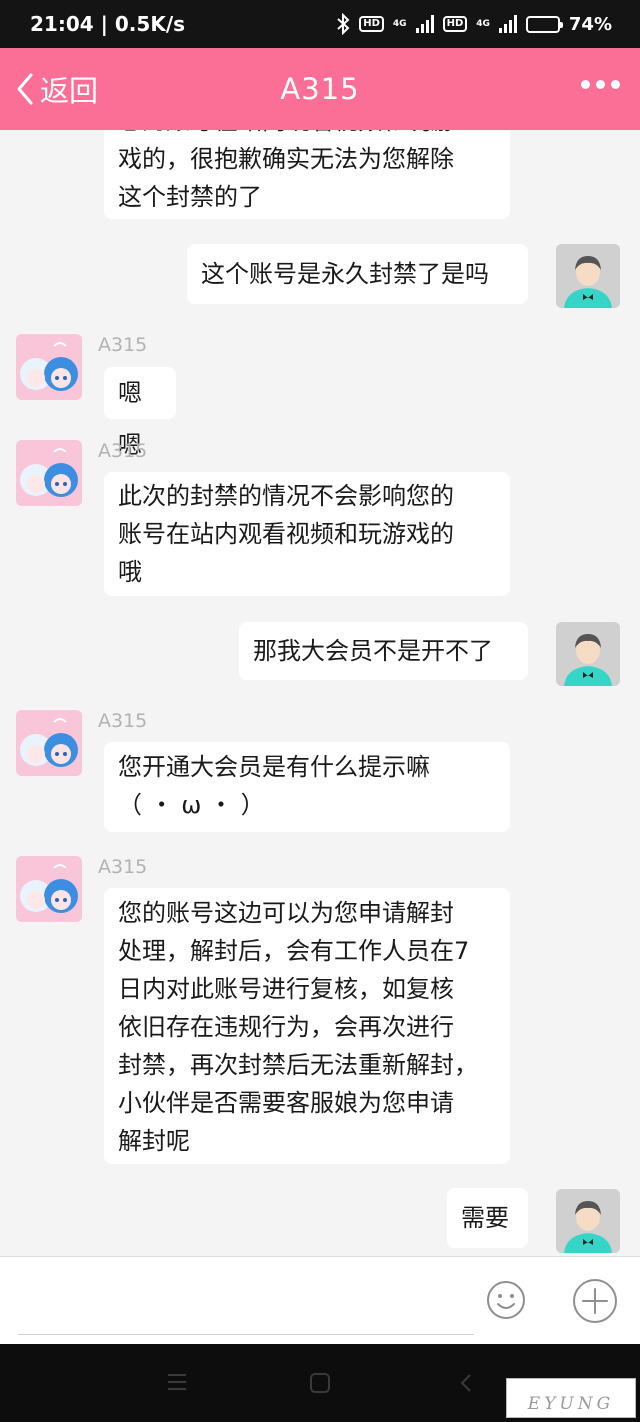  What do you see at coordinates (544, 24) in the screenshot?
I see `battery-icon` at bounding box center [544, 24].